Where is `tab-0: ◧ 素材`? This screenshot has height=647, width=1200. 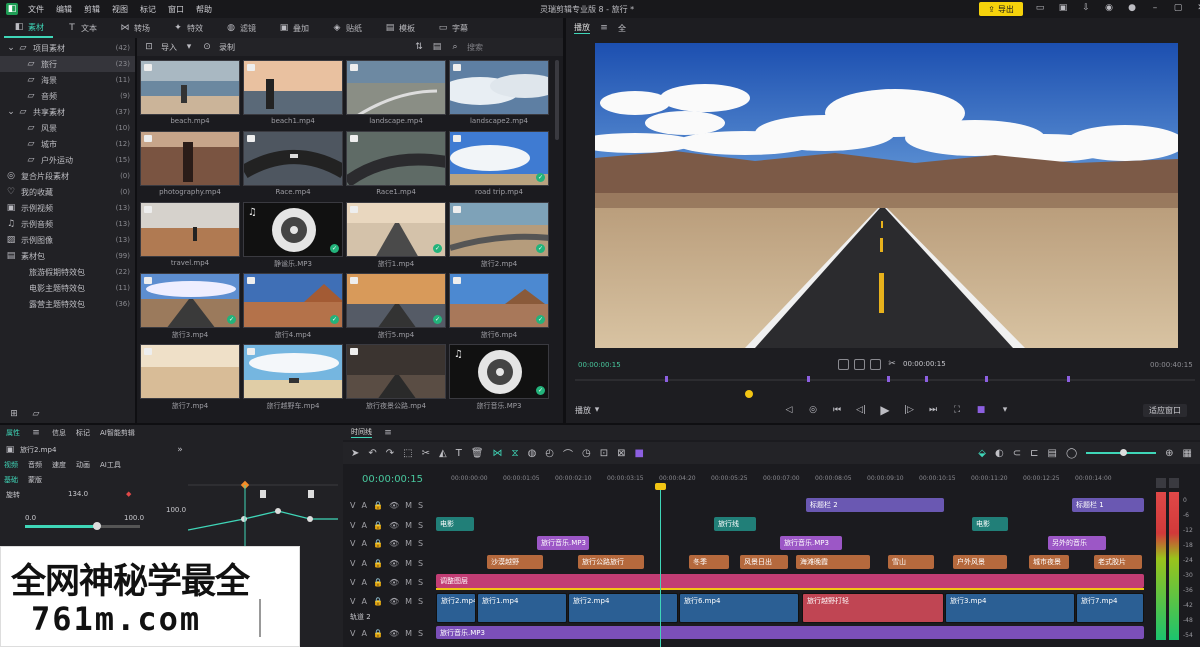 tab-0: ◧ 素材 is located at coordinates (28, 28).